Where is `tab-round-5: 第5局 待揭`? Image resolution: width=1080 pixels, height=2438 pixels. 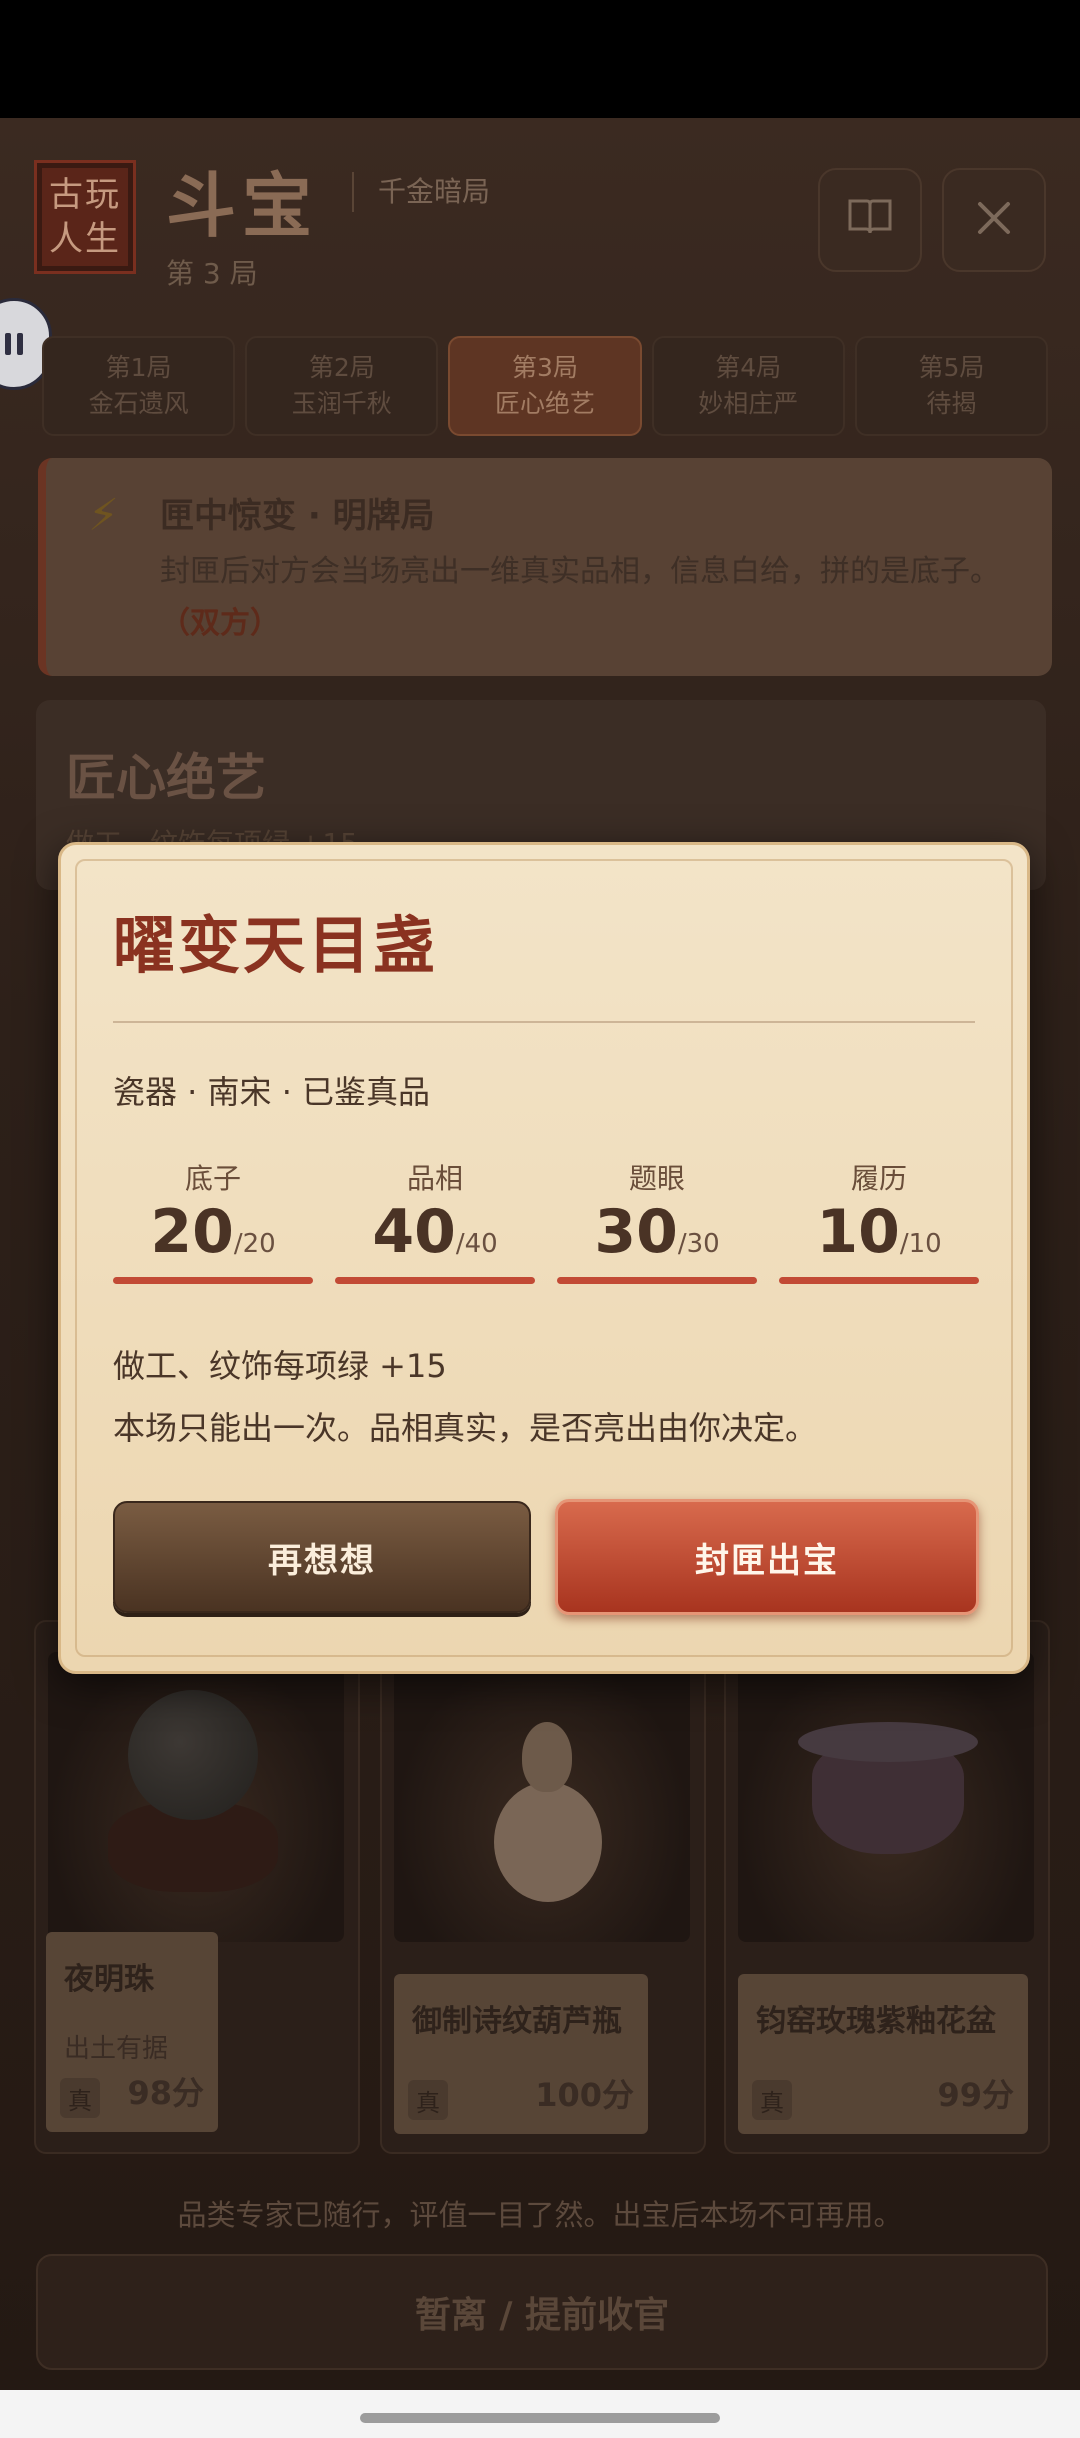
tab-round-5: 第5局 待揭 is located at coordinates (951, 386).